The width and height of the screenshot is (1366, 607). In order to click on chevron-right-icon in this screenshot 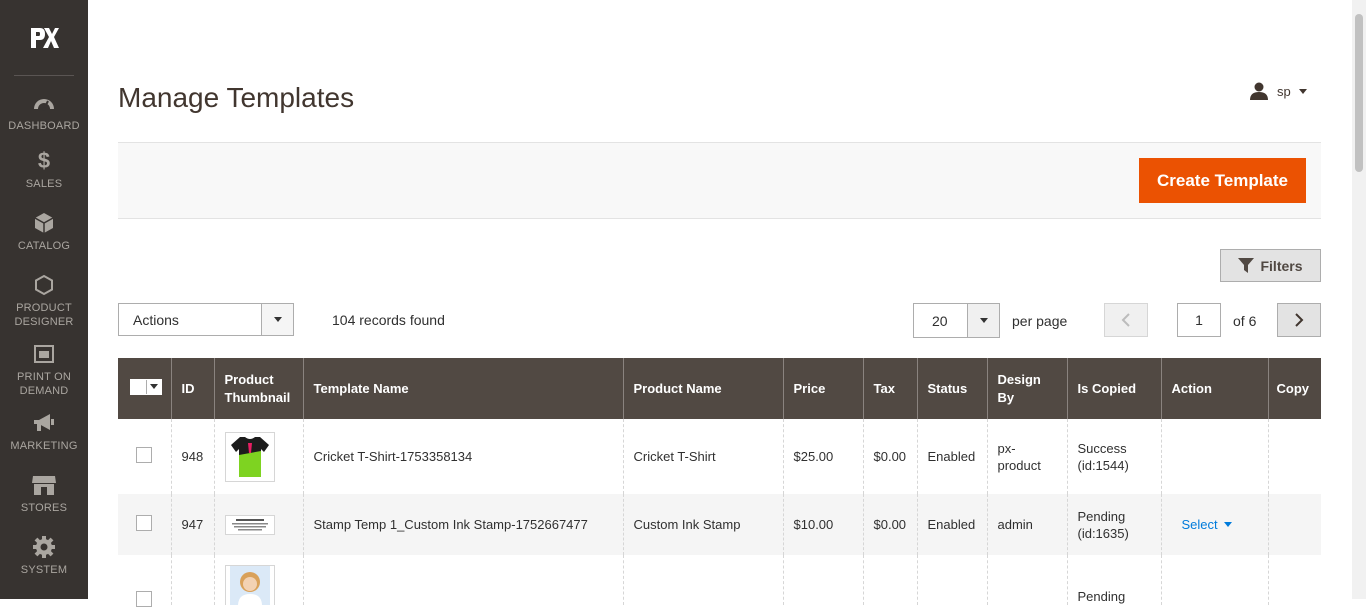, I will do `click(1299, 320)`.